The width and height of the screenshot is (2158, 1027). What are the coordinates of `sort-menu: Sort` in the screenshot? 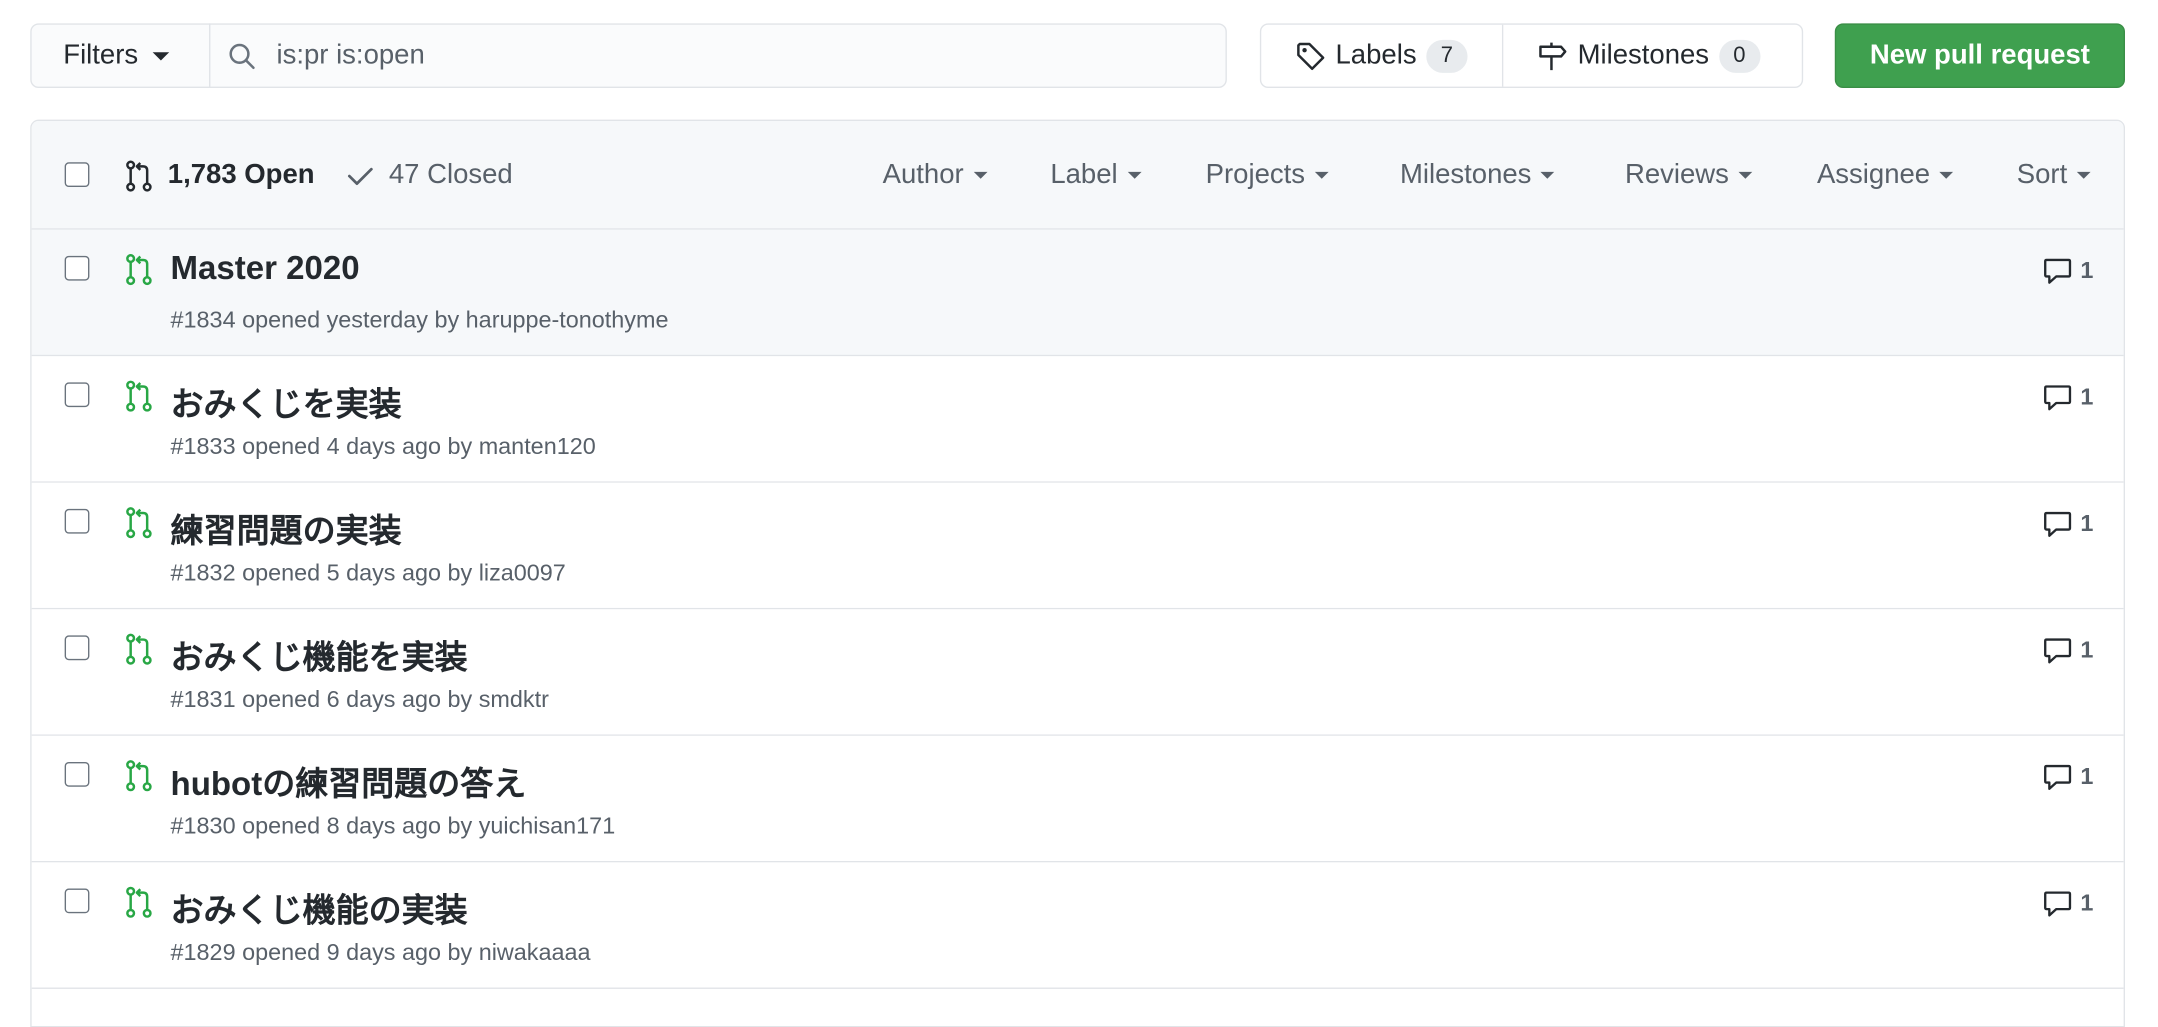 It's located at (2054, 176).